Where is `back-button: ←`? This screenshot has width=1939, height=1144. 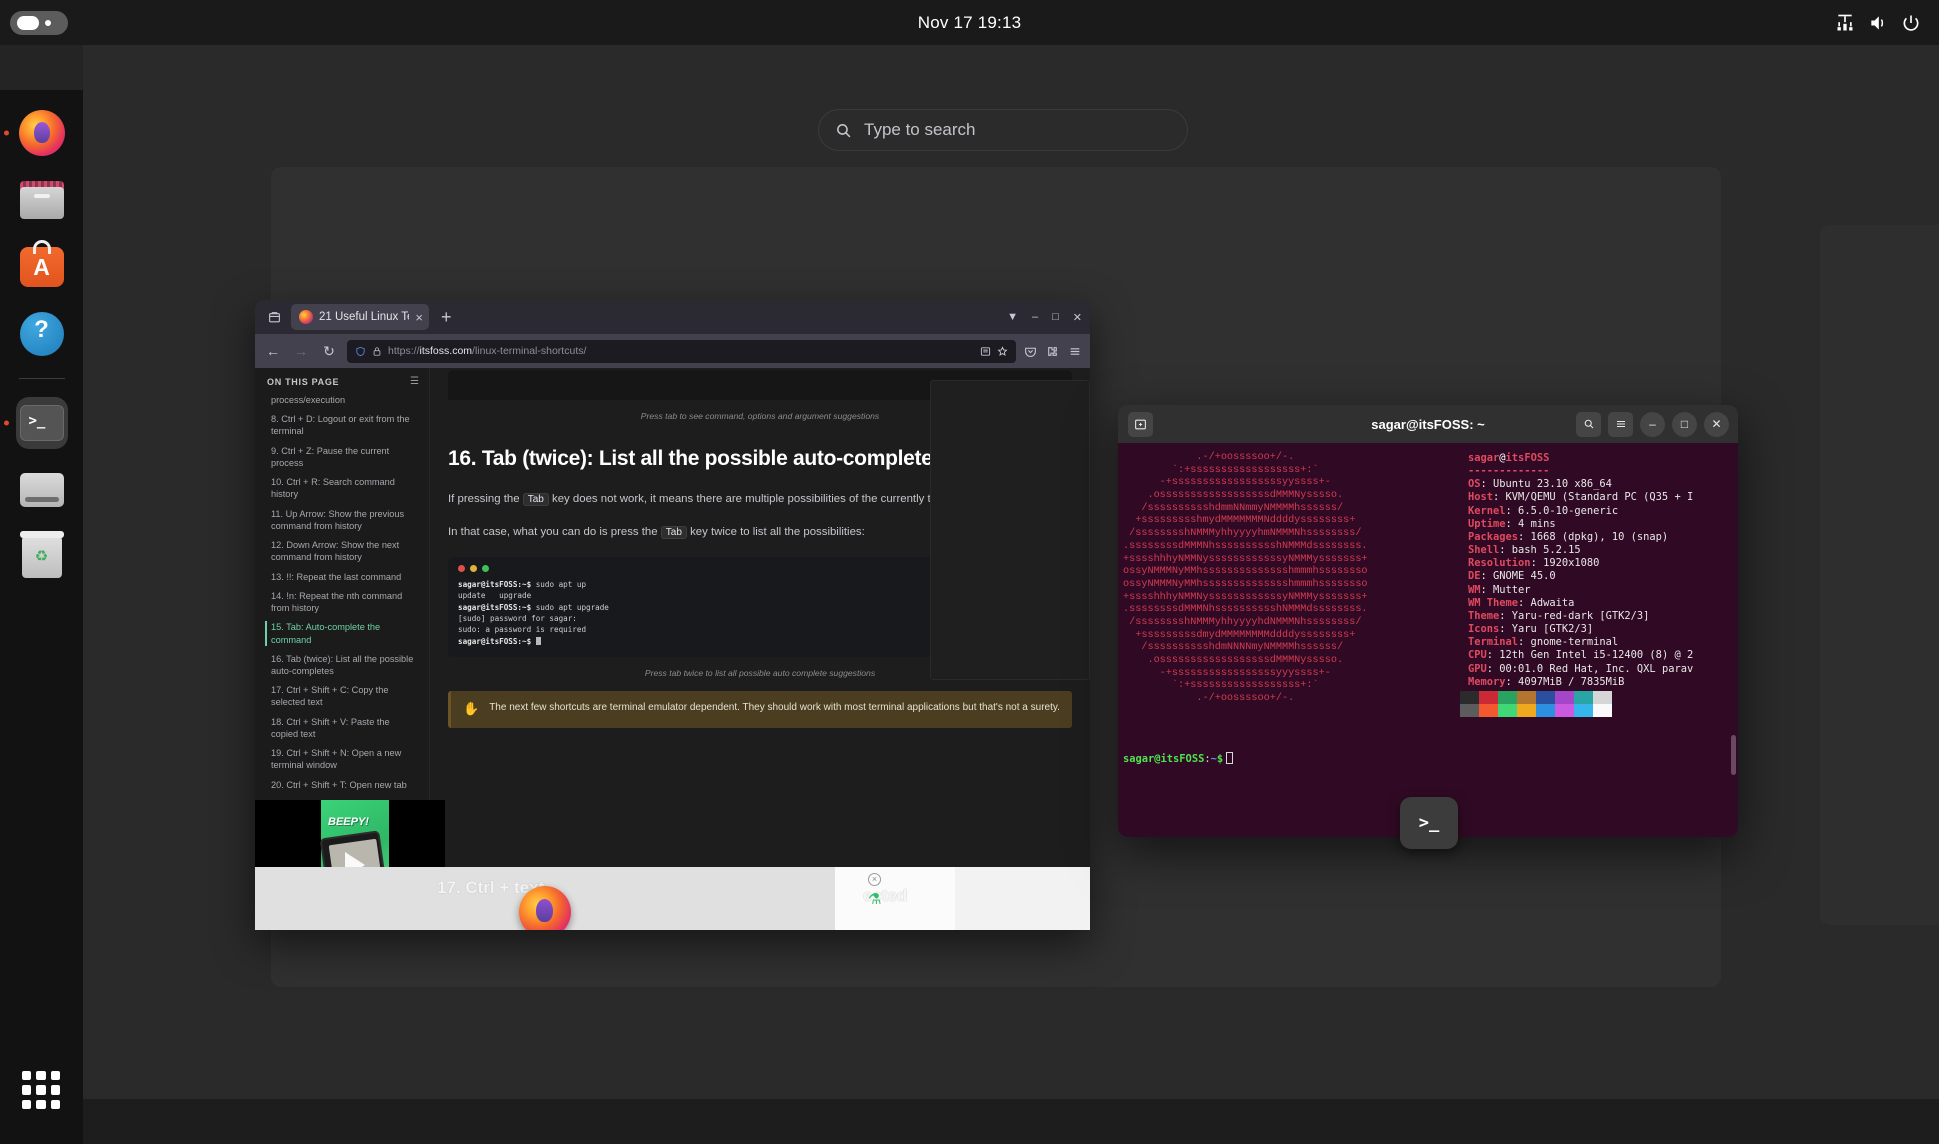 back-button: ← is located at coordinates (273, 351).